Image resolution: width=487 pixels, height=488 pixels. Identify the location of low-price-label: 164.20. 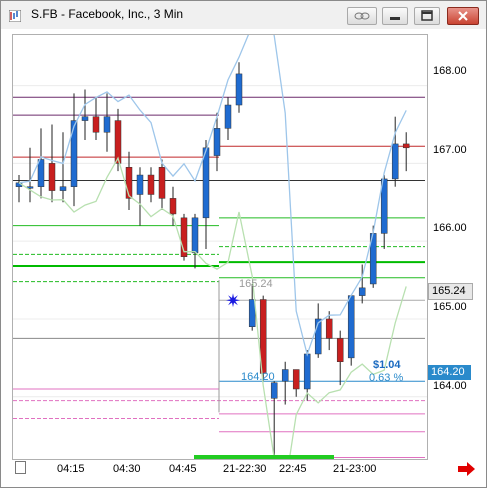
(258, 377).